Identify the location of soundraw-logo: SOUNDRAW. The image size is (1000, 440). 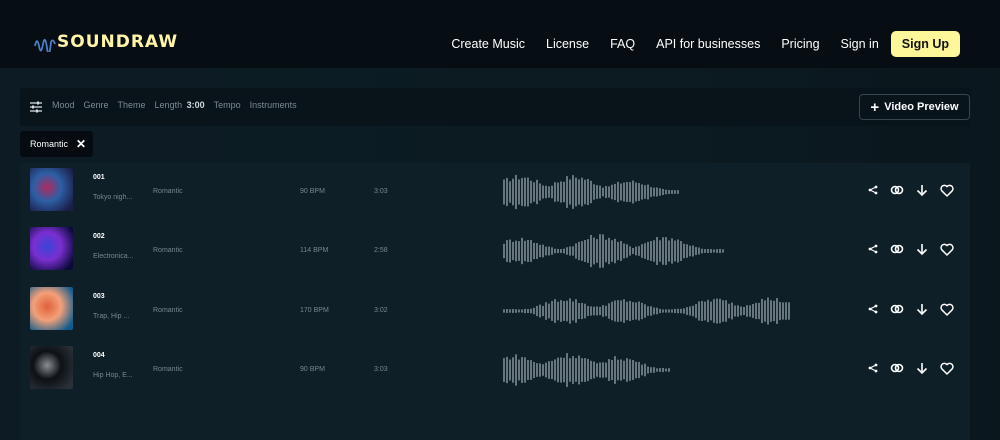
(106, 42).